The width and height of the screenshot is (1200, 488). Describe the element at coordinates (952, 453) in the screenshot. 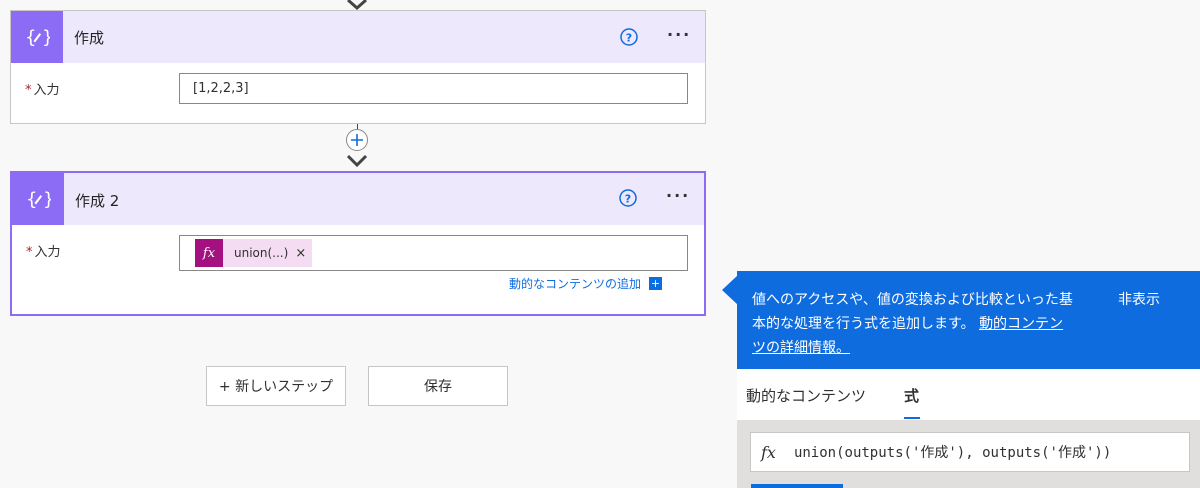

I see `expression-text: union(outputs('作成'), outputs('作成'))` at that location.